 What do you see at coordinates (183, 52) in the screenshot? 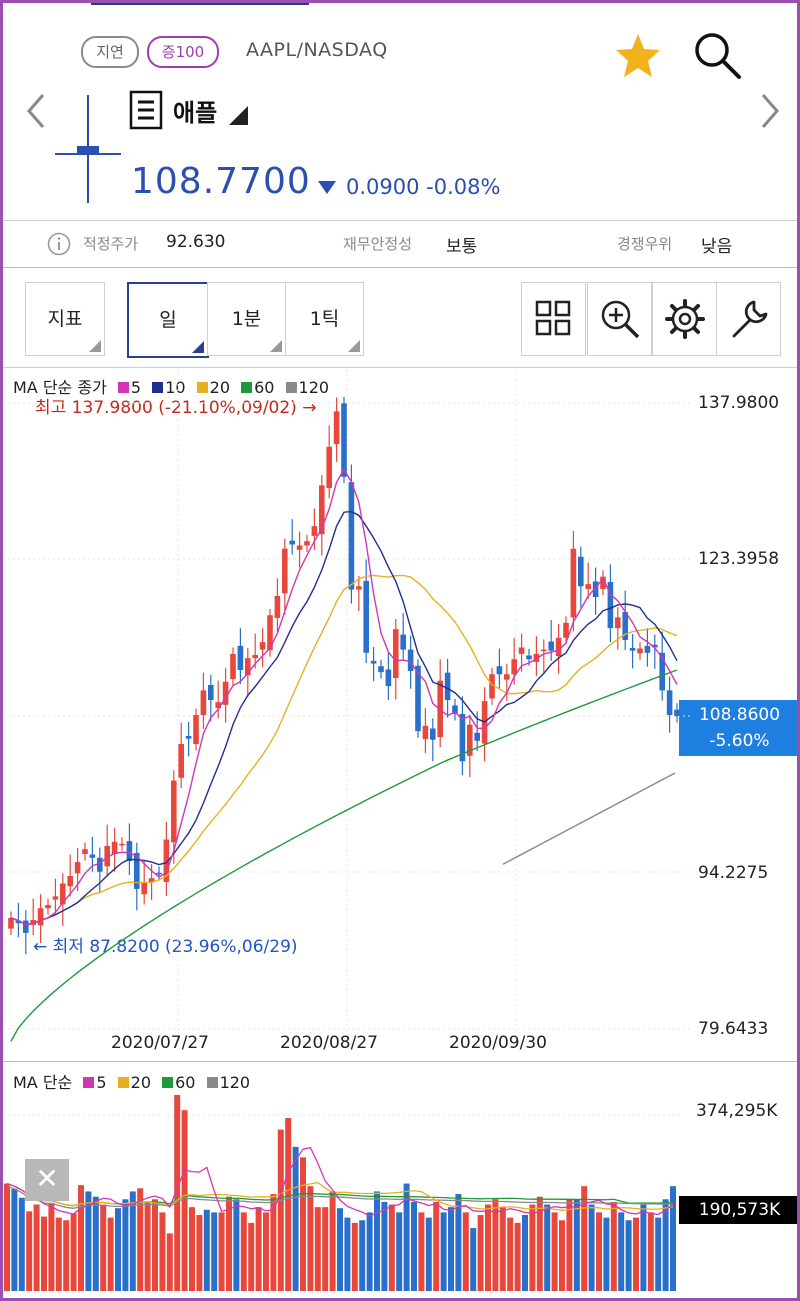
I see `margin-badge: 증100` at bounding box center [183, 52].